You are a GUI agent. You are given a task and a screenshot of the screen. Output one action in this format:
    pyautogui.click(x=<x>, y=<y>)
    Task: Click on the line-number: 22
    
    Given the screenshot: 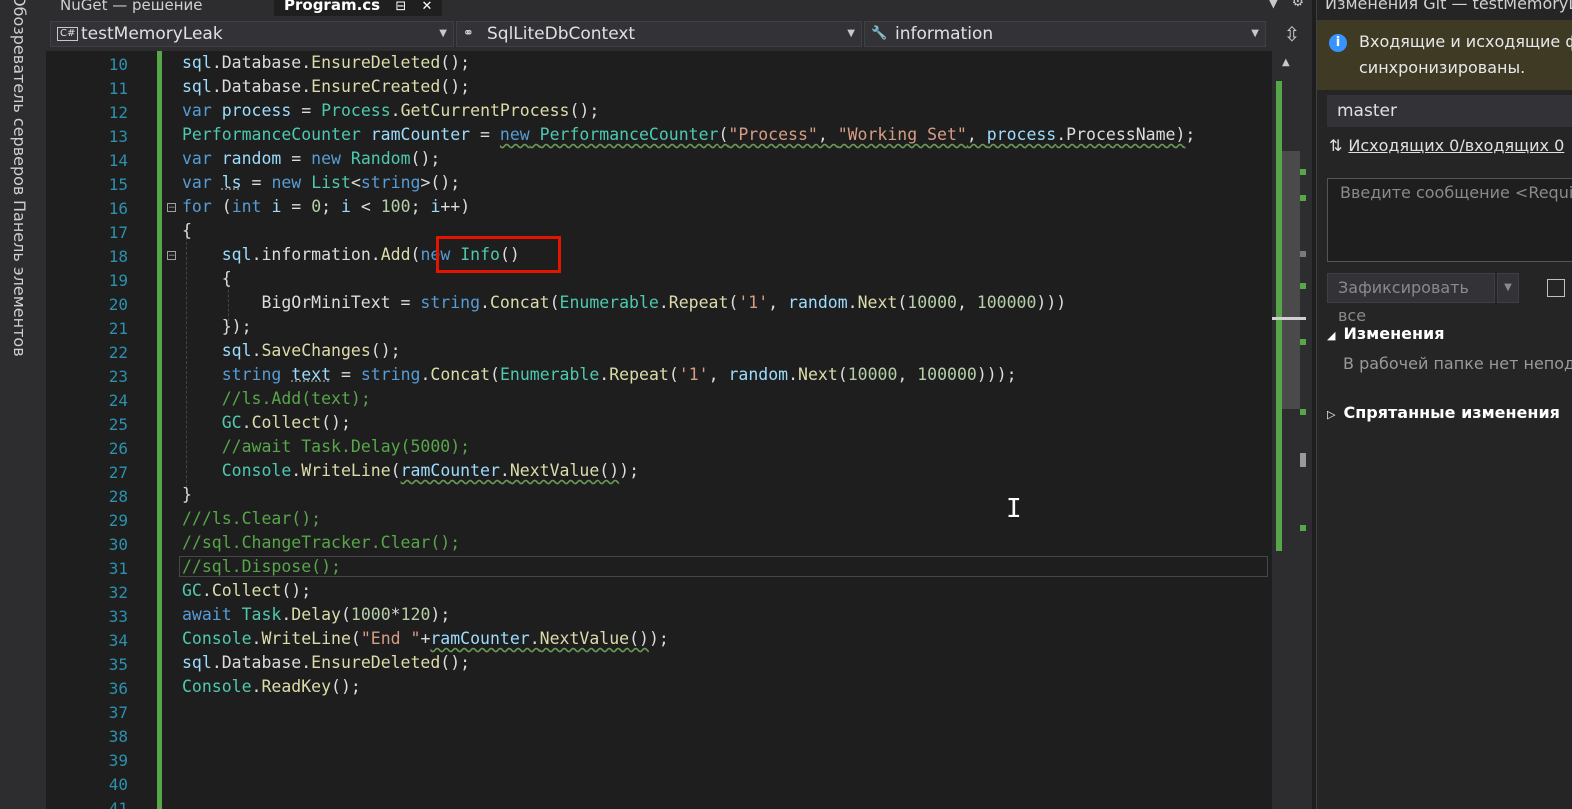 What is the action you would take?
    pyautogui.click(x=118, y=352)
    